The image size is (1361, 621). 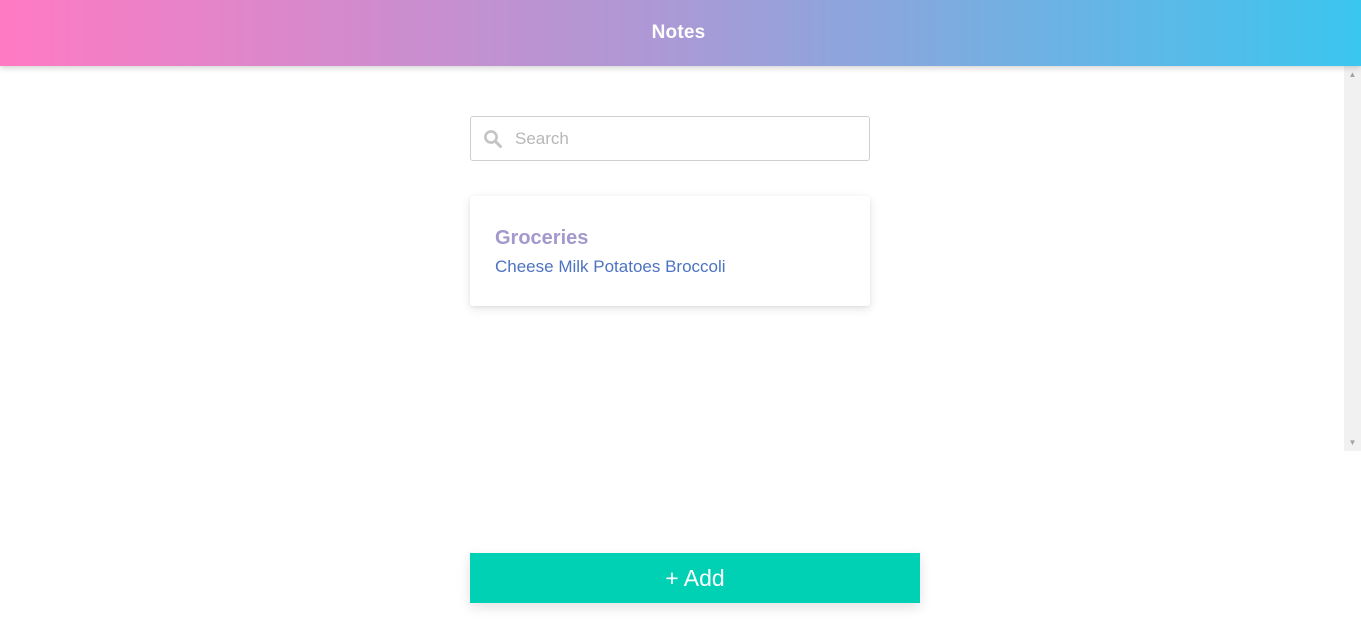 I want to click on vertical-scrollbar: ▲ ▼, so click(x=1352, y=258).